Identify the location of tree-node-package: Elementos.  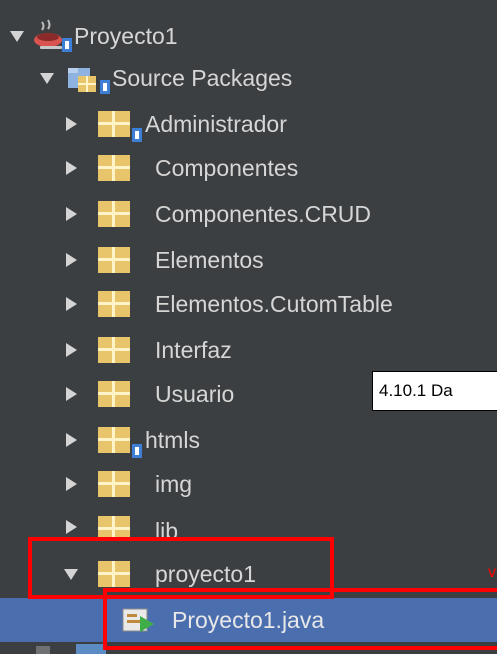
(248, 260).